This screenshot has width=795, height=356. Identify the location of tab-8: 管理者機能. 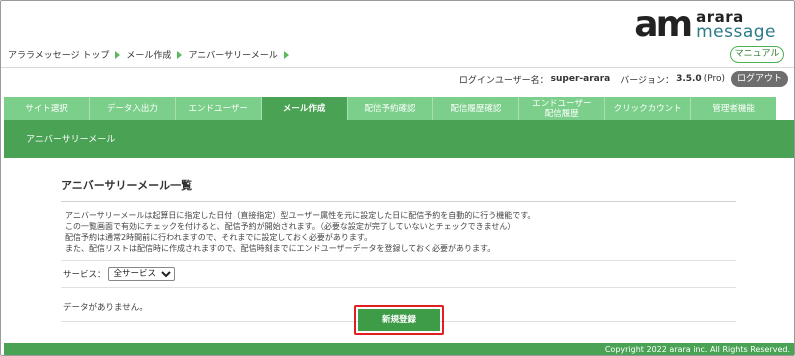
(734, 108).